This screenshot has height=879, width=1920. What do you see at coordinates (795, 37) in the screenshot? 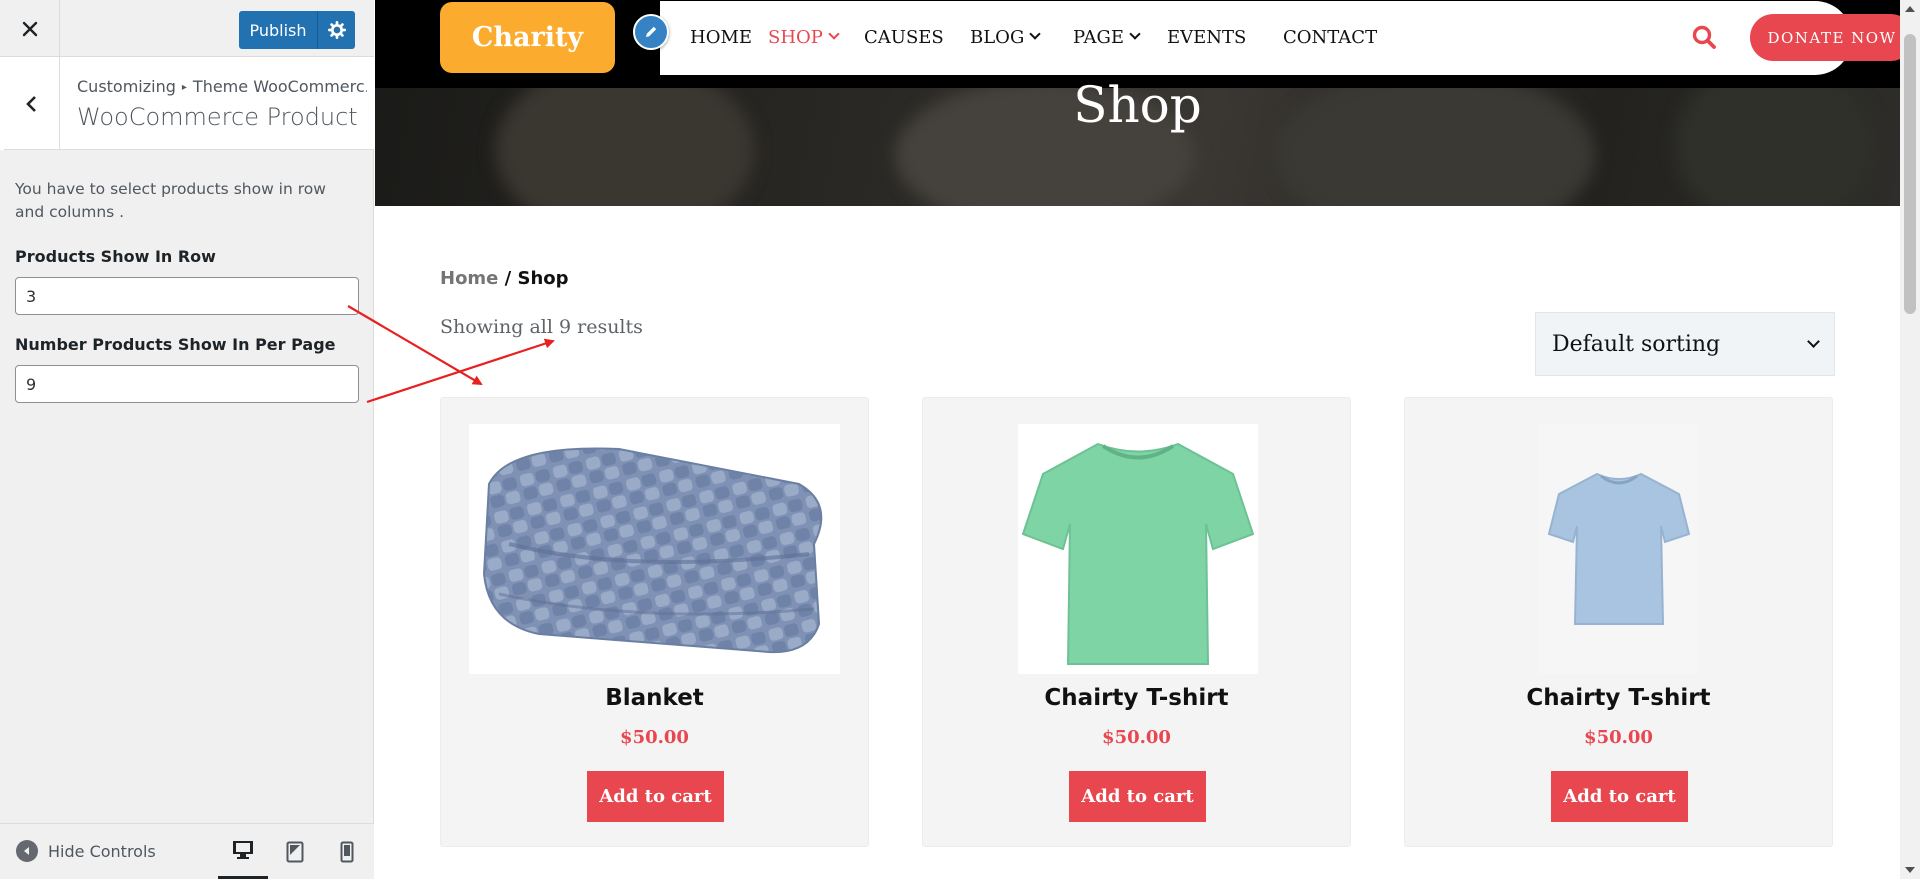
I see `nav-label: SHOP` at bounding box center [795, 37].